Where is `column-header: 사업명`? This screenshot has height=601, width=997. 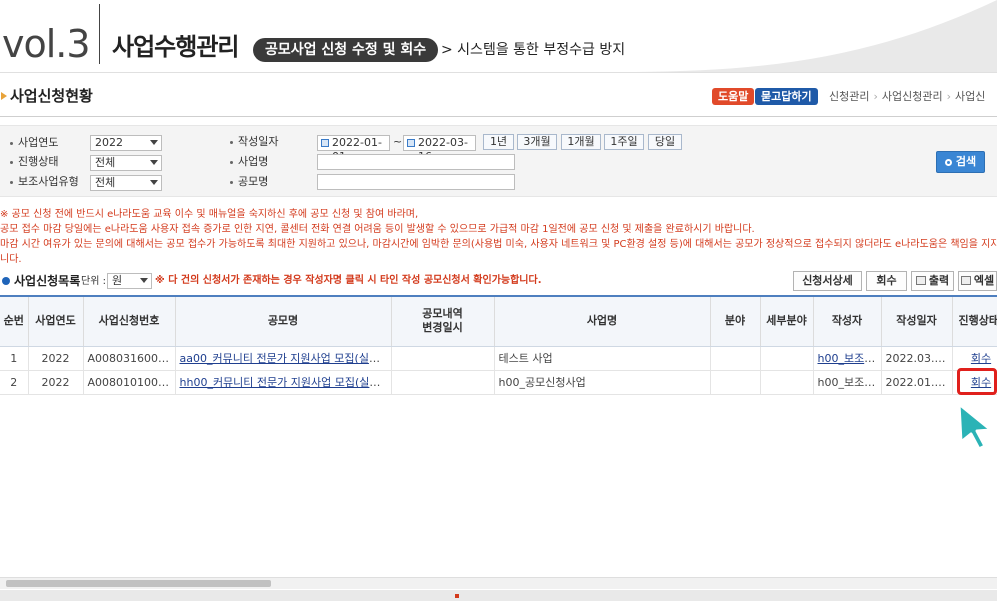
column-header: 사업명 is located at coordinates (602, 322).